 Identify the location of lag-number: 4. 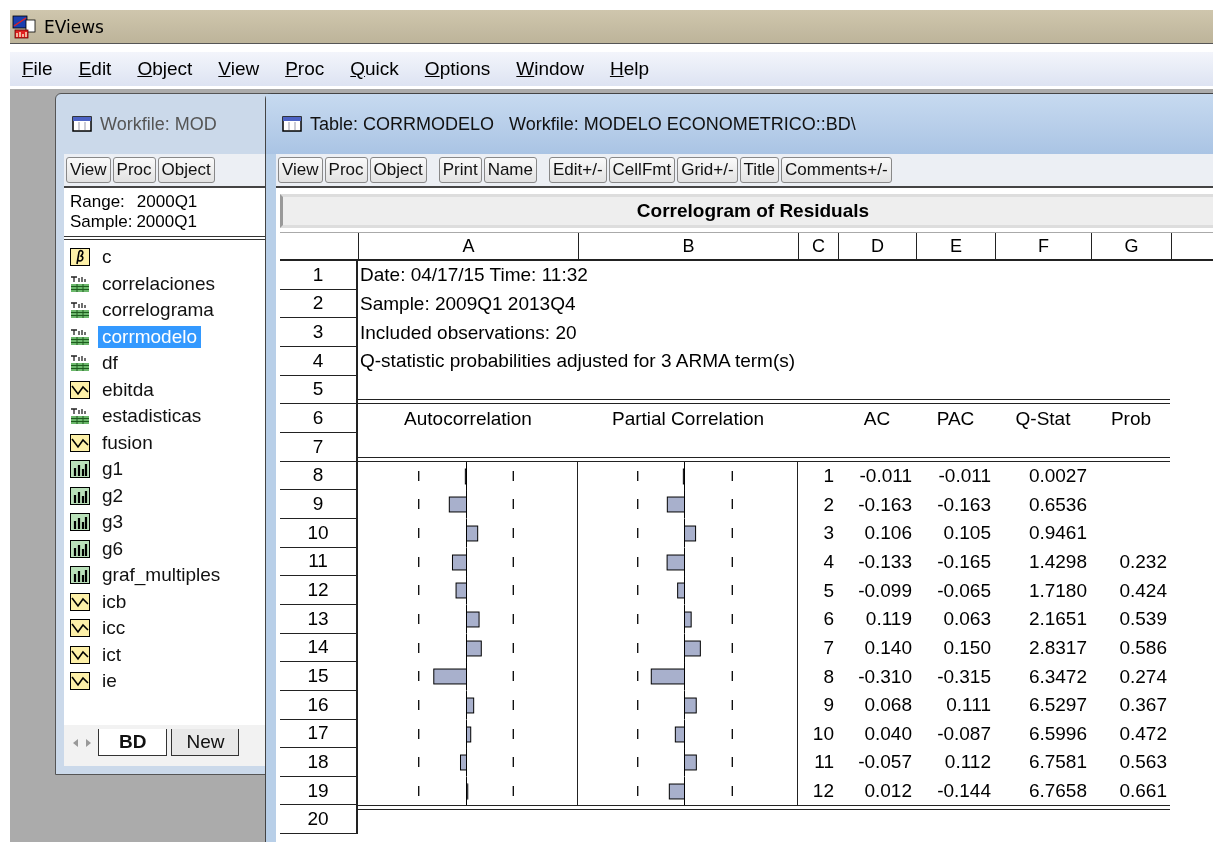
(828, 561).